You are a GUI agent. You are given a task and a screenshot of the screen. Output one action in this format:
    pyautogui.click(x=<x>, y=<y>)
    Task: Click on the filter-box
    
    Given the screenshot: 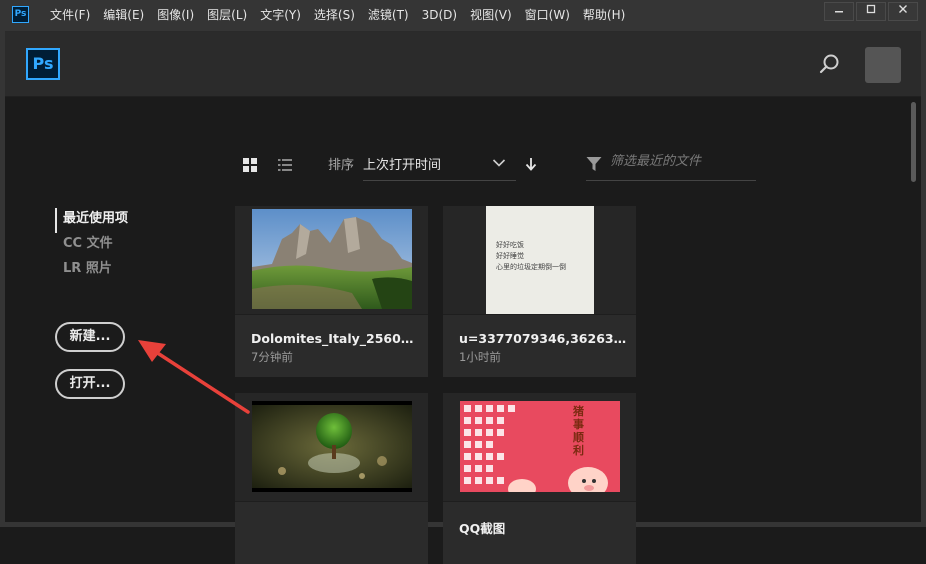 What is the action you would take?
    pyautogui.click(x=671, y=165)
    